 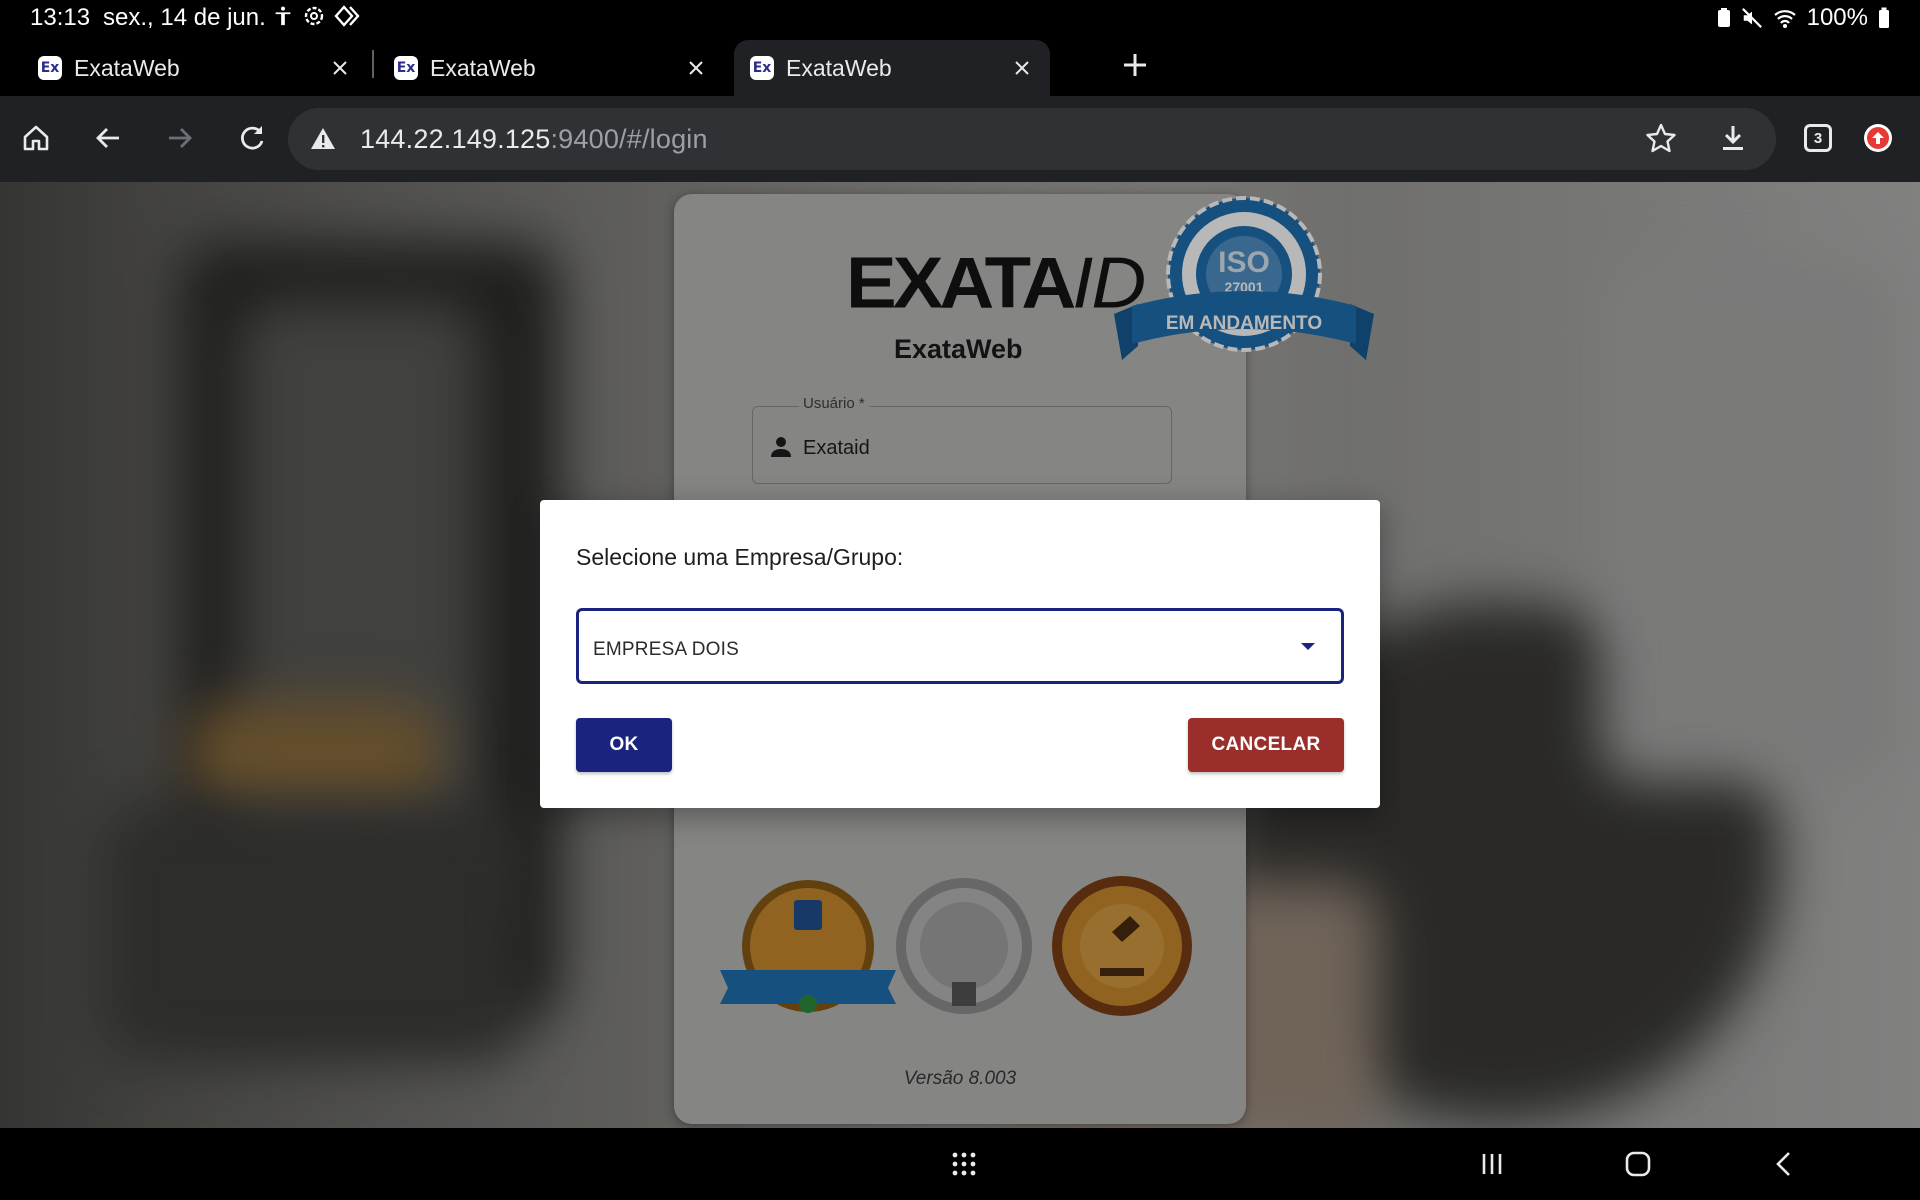 I want to click on arrow-left-icon, so click(x=107, y=138).